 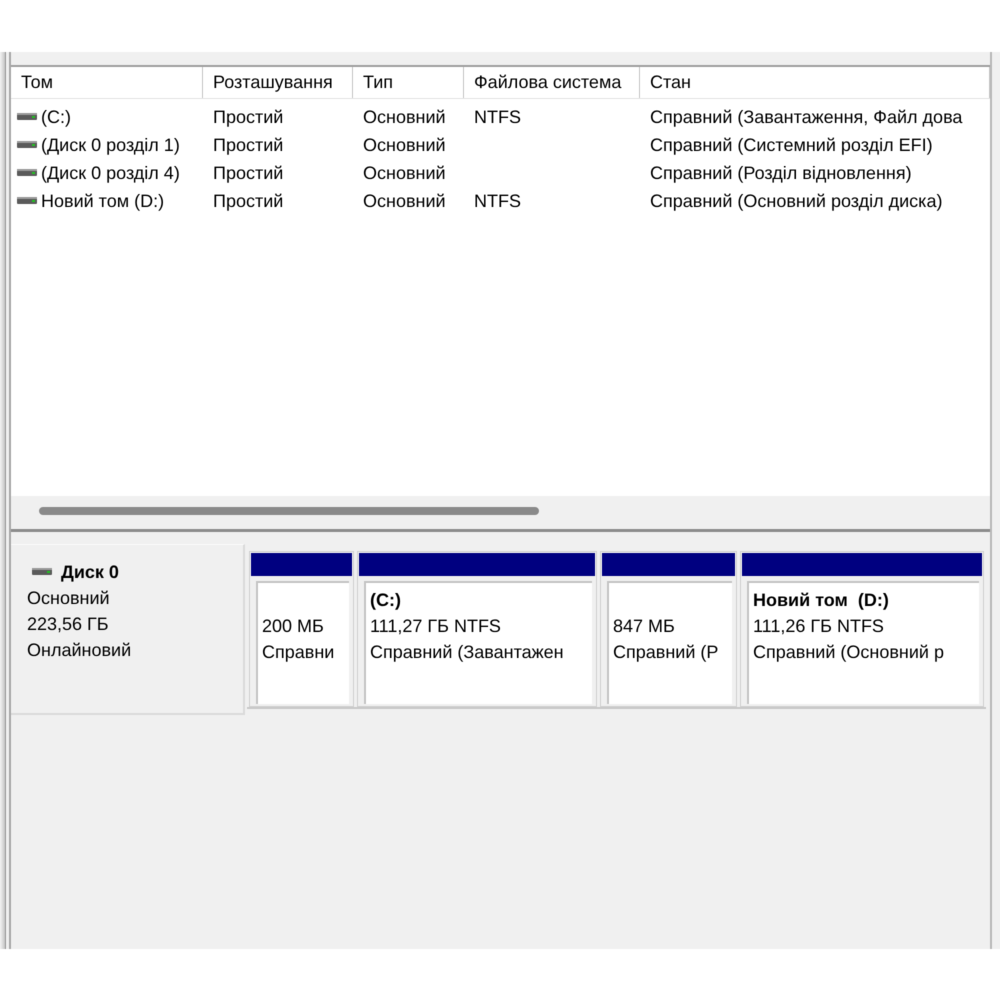 What do you see at coordinates (293, 626) in the screenshot?
I see `partition-size: 200 МБ` at bounding box center [293, 626].